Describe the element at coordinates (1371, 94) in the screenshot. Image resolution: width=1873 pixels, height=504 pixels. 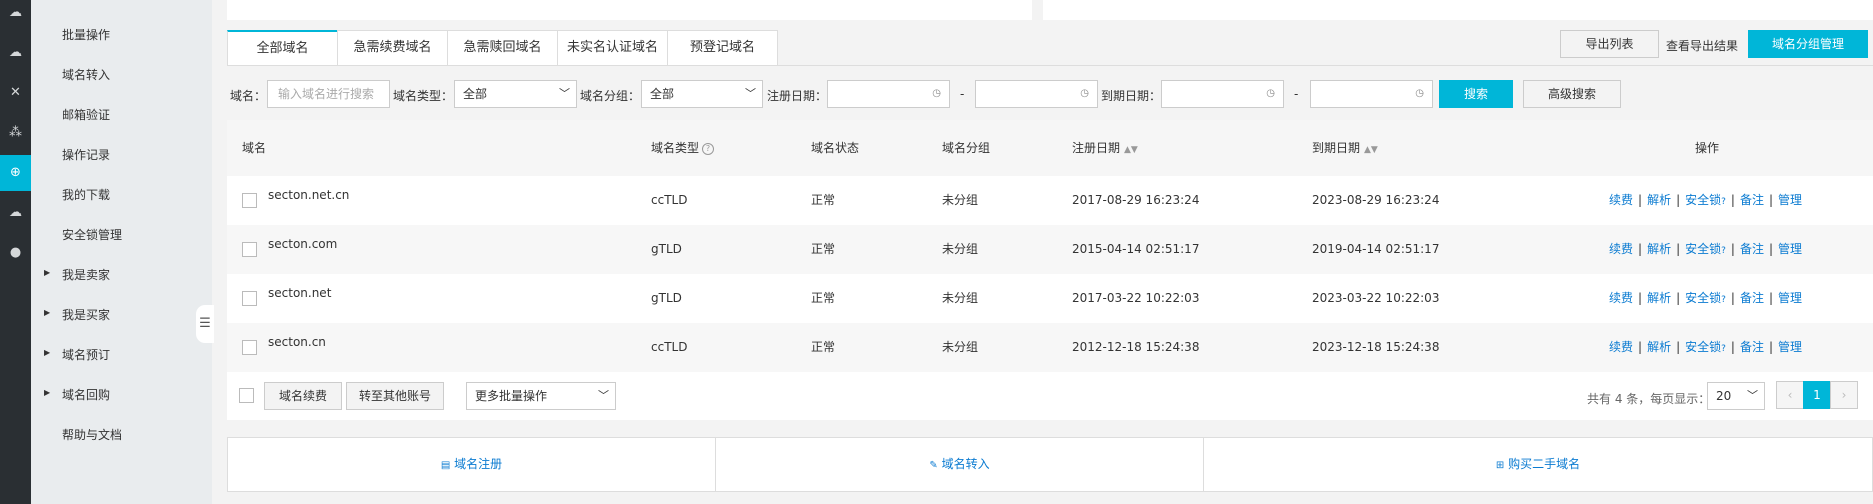
I see `expire-date-end-input: ◷` at that location.